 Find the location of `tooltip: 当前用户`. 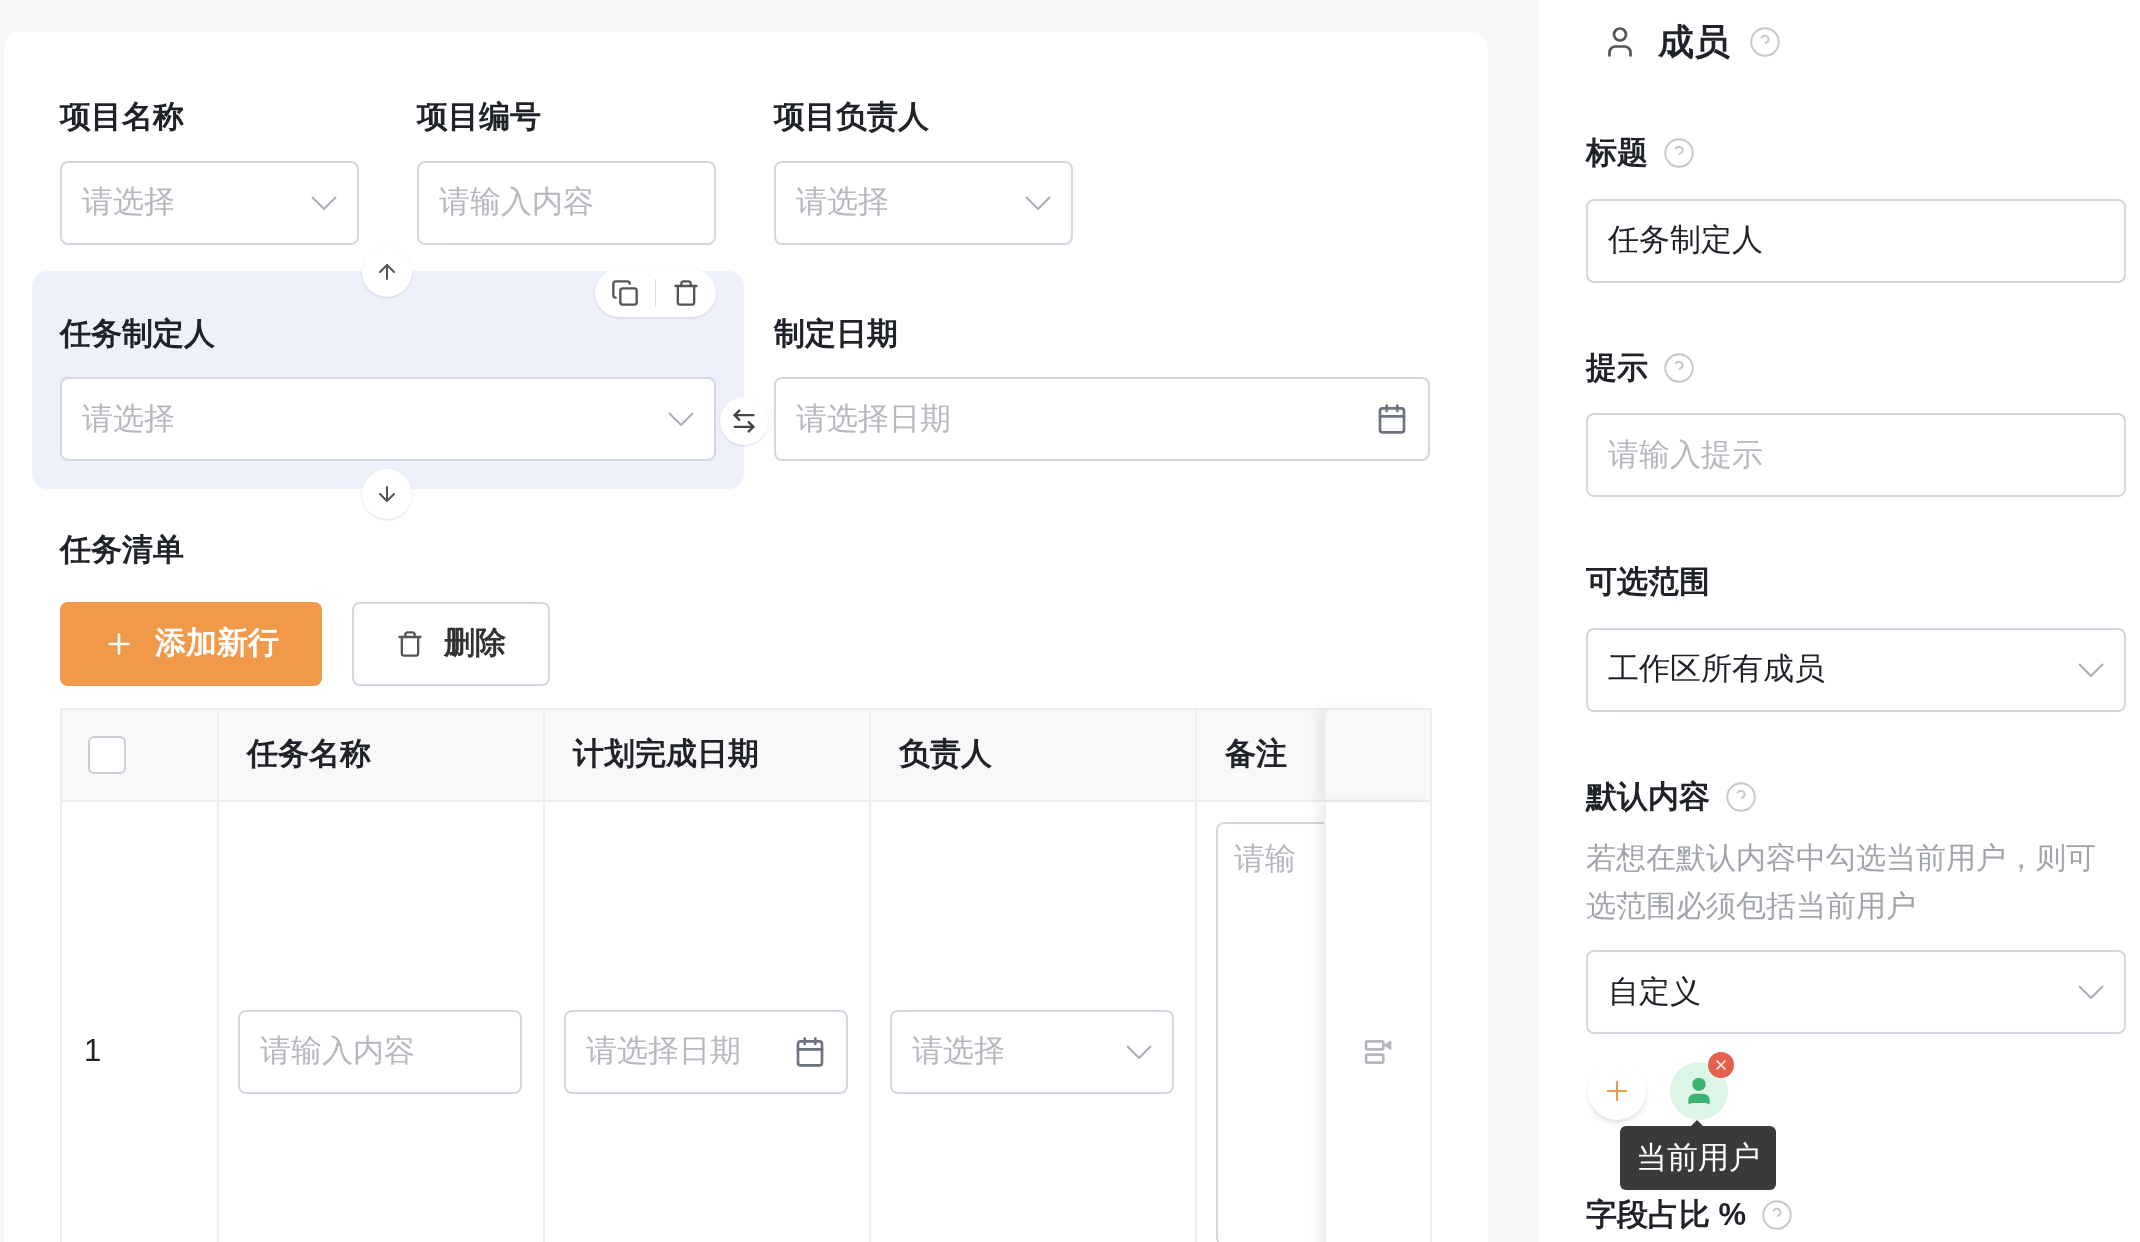

tooltip: 当前用户 is located at coordinates (1698, 1158).